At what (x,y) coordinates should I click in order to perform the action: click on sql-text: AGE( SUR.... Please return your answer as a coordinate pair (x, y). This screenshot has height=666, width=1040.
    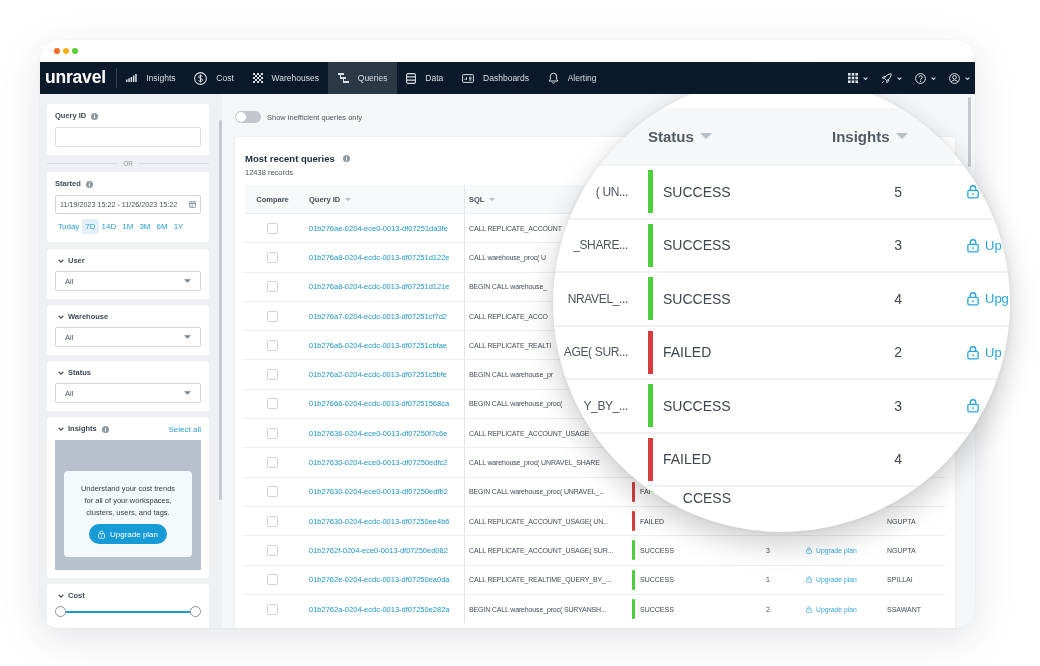
    Looking at the image, I should click on (595, 352).